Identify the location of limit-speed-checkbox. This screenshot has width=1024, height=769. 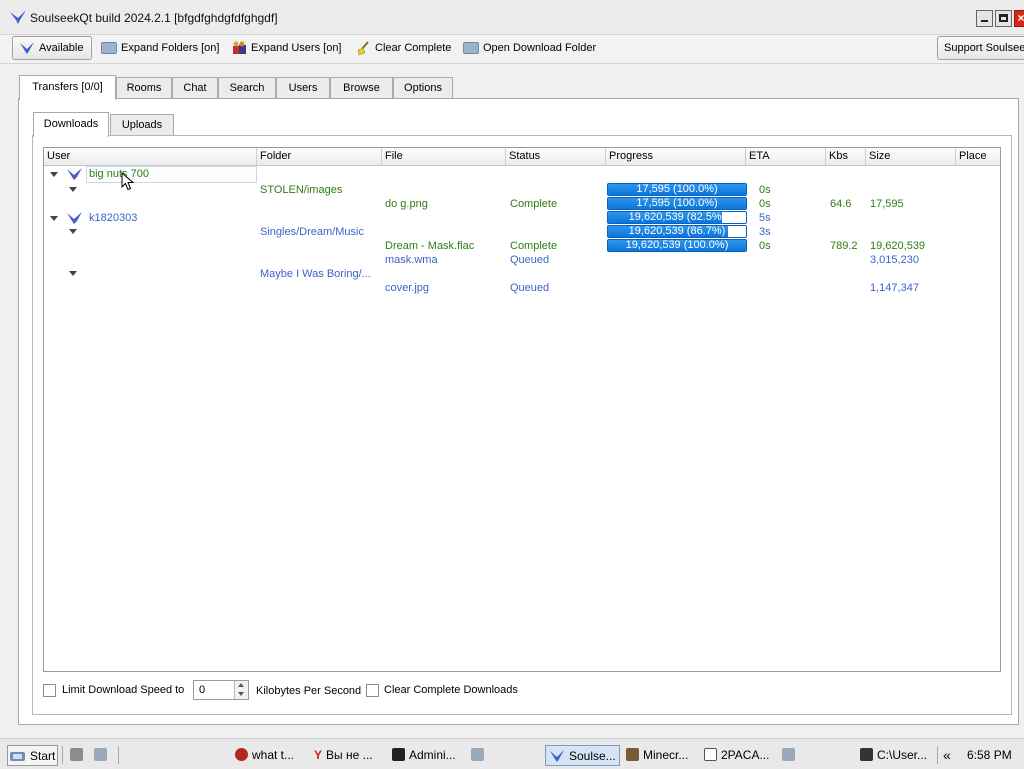
(49, 690).